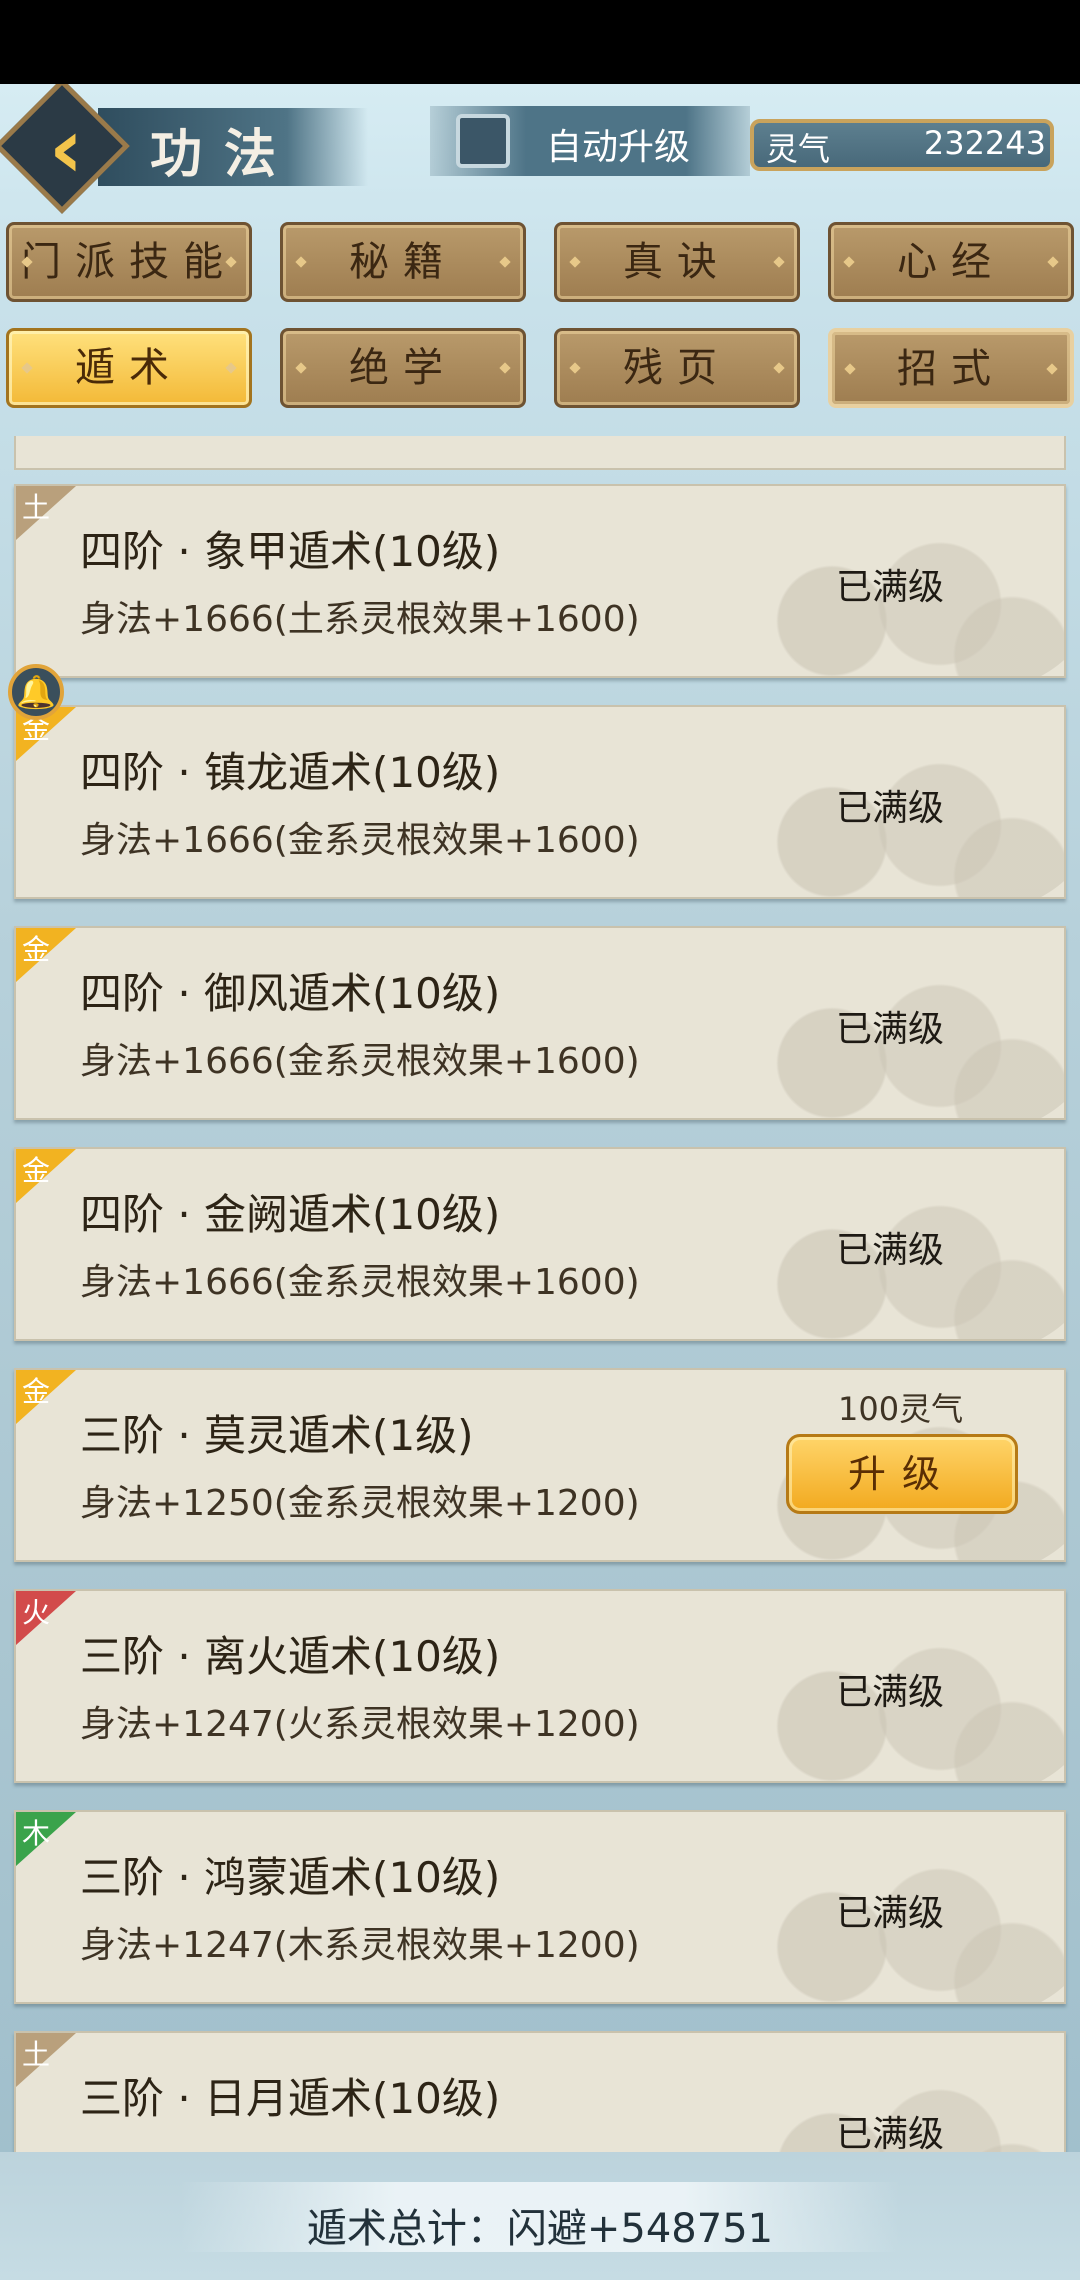 Image resolution: width=1080 pixels, height=2280 pixels. I want to click on skill-effect: 身法+1247(火系灵根效果+1200), so click(360, 1724).